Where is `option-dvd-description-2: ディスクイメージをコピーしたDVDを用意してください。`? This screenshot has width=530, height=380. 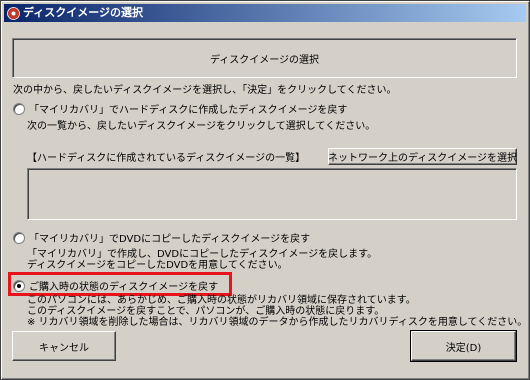 option-dvd-description-2: ディスクイメージをコピーしたDVDを用意してください。 is located at coordinates (157, 265).